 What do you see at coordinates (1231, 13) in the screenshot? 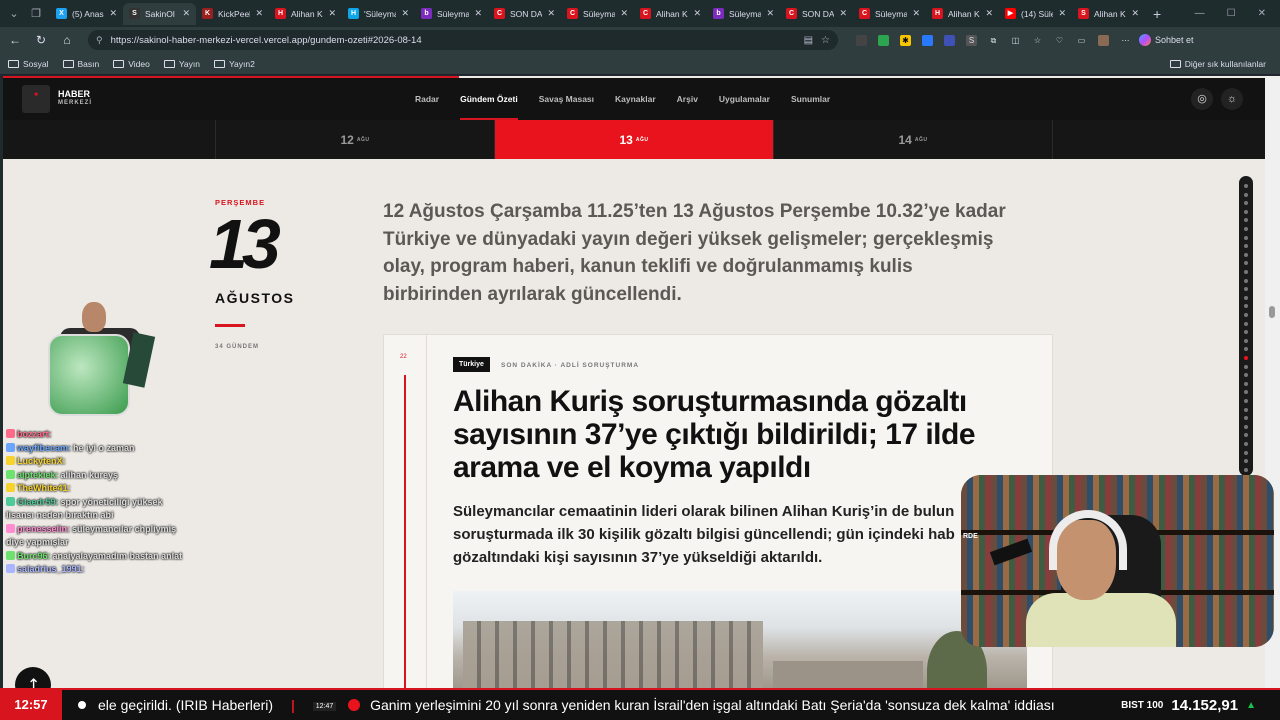
I see `maximize-button: ☐` at bounding box center [1231, 13].